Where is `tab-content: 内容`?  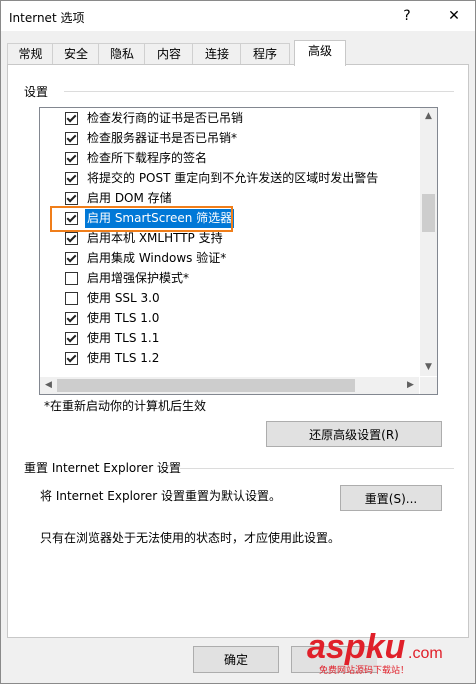 tab-content: 内容 is located at coordinates (169, 54).